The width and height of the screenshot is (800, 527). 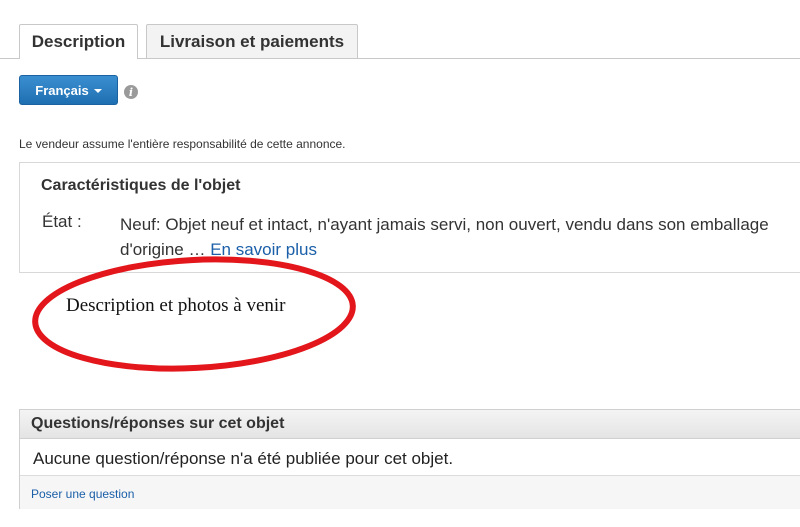 I want to click on language-dropdown-button: Français, so click(x=68, y=90).